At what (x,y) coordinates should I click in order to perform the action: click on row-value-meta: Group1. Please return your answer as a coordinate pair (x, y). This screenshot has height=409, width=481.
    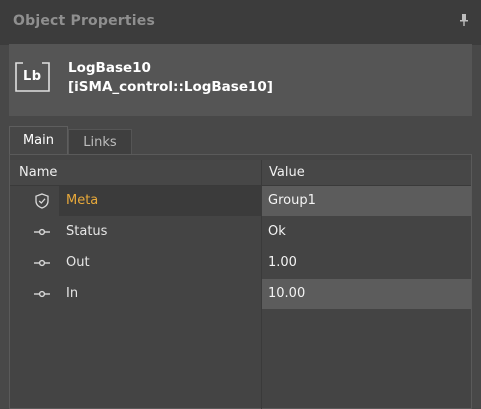
    Looking at the image, I should click on (366, 201).